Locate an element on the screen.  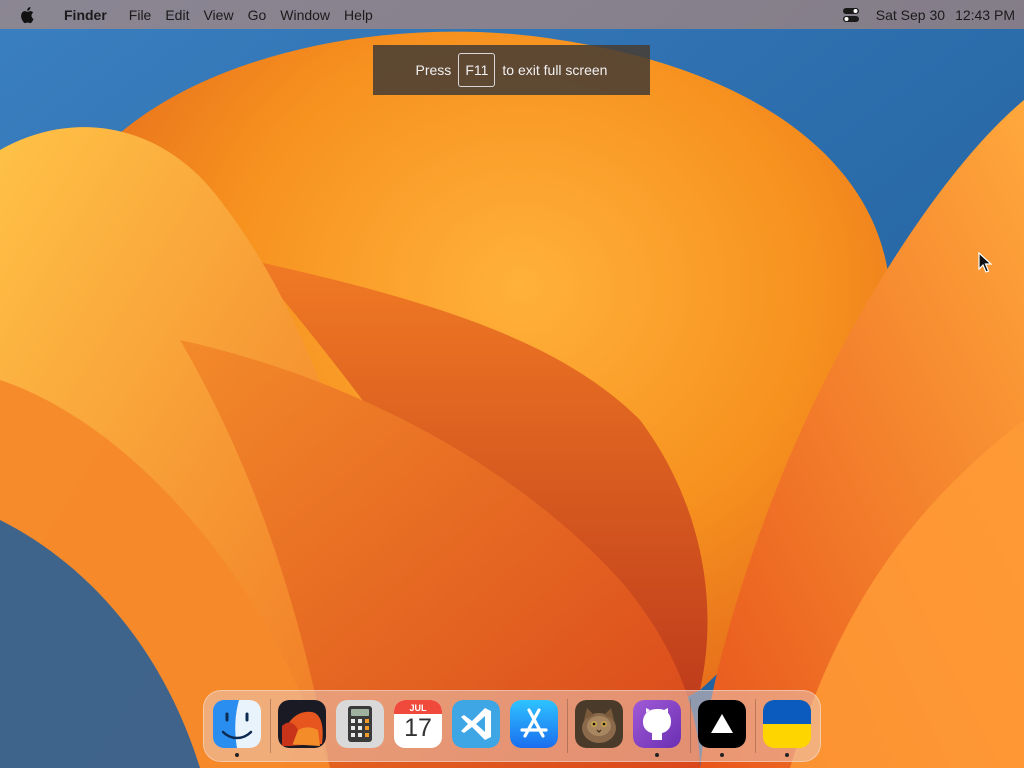
menu-go: Go is located at coordinates (257, 15).